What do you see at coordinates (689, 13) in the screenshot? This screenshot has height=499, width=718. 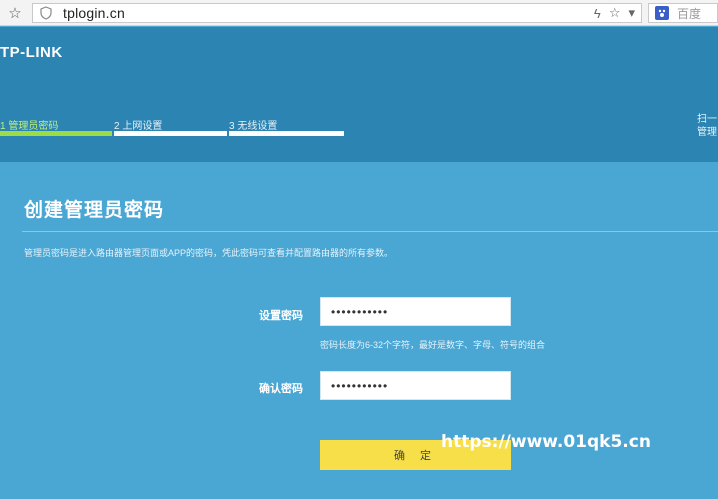 I see `search-placeholder: 百度` at bounding box center [689, 13].